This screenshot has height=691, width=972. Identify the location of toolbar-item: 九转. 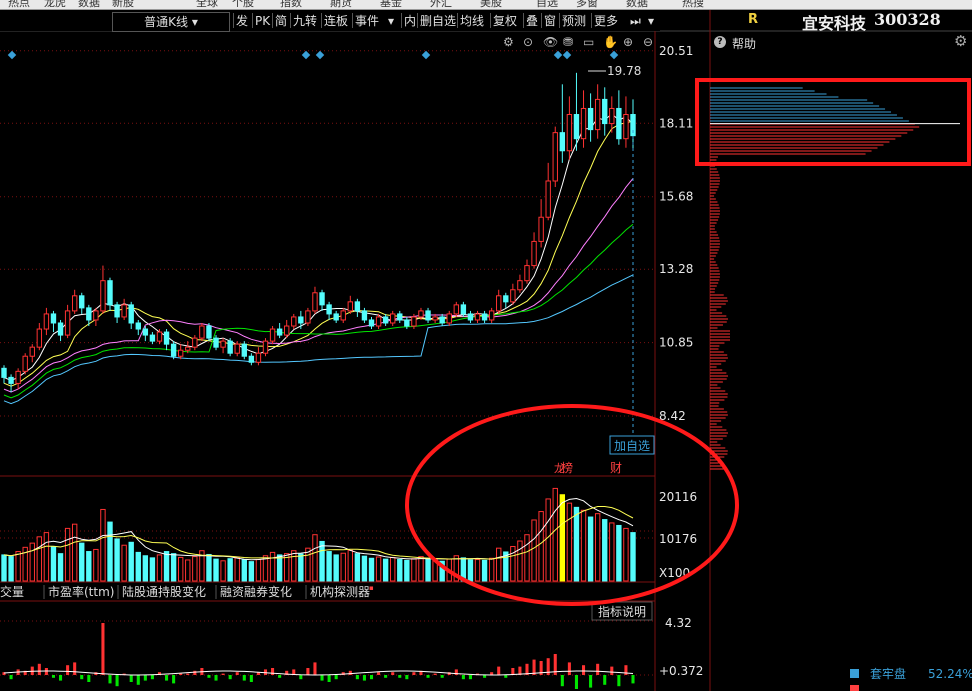
(305, 21).